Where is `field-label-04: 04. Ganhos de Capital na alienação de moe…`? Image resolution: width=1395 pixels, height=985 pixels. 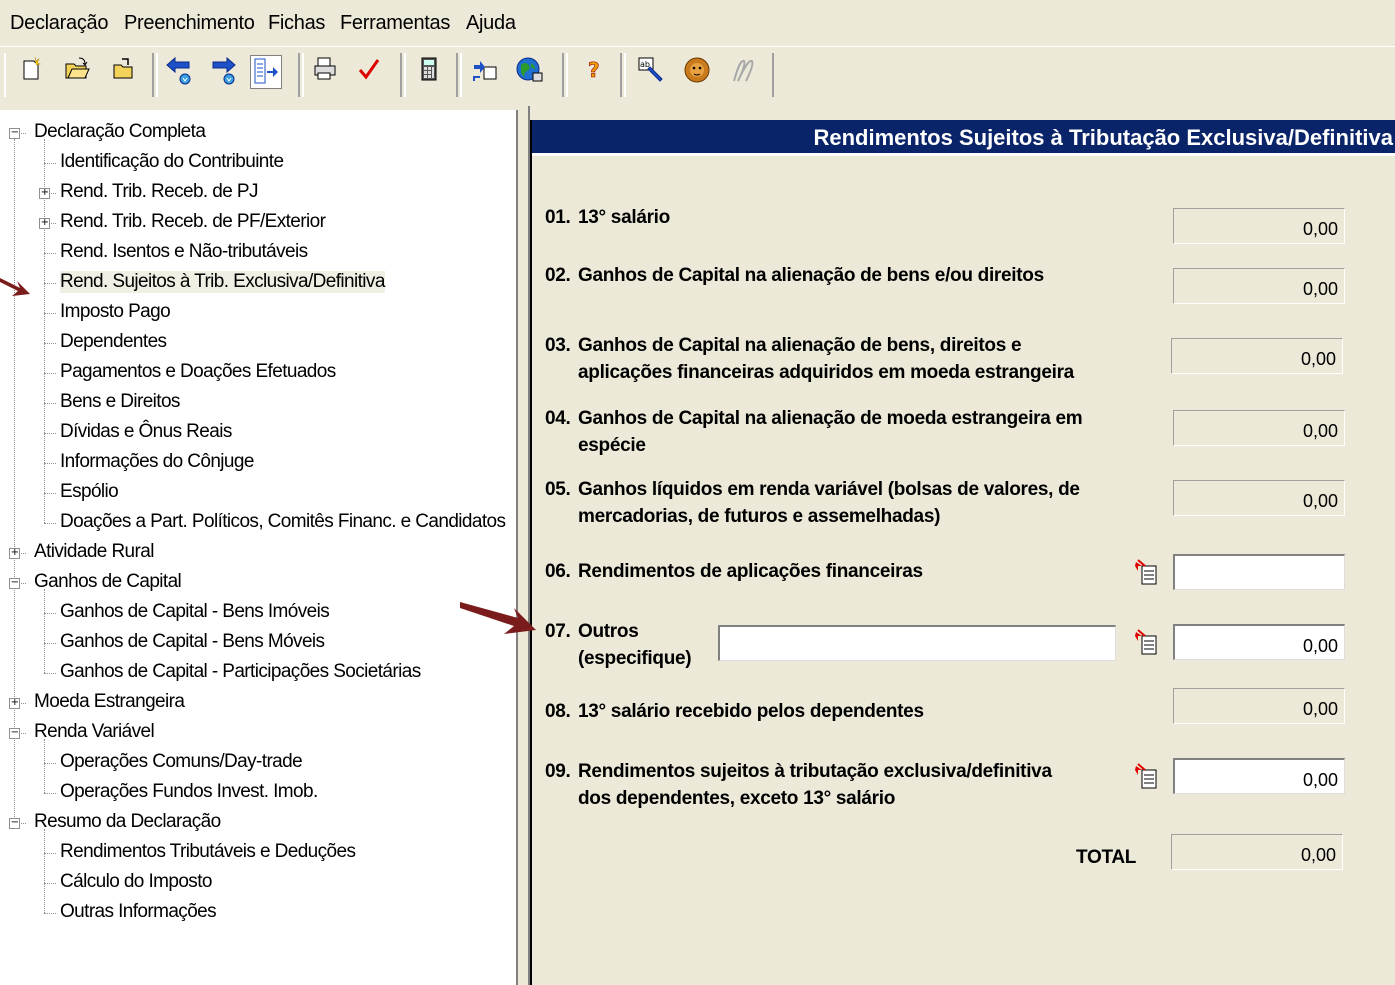 field-label-04: 04. Ganhos de Capital na alienação de moe… is located at coordinates (814, 432).